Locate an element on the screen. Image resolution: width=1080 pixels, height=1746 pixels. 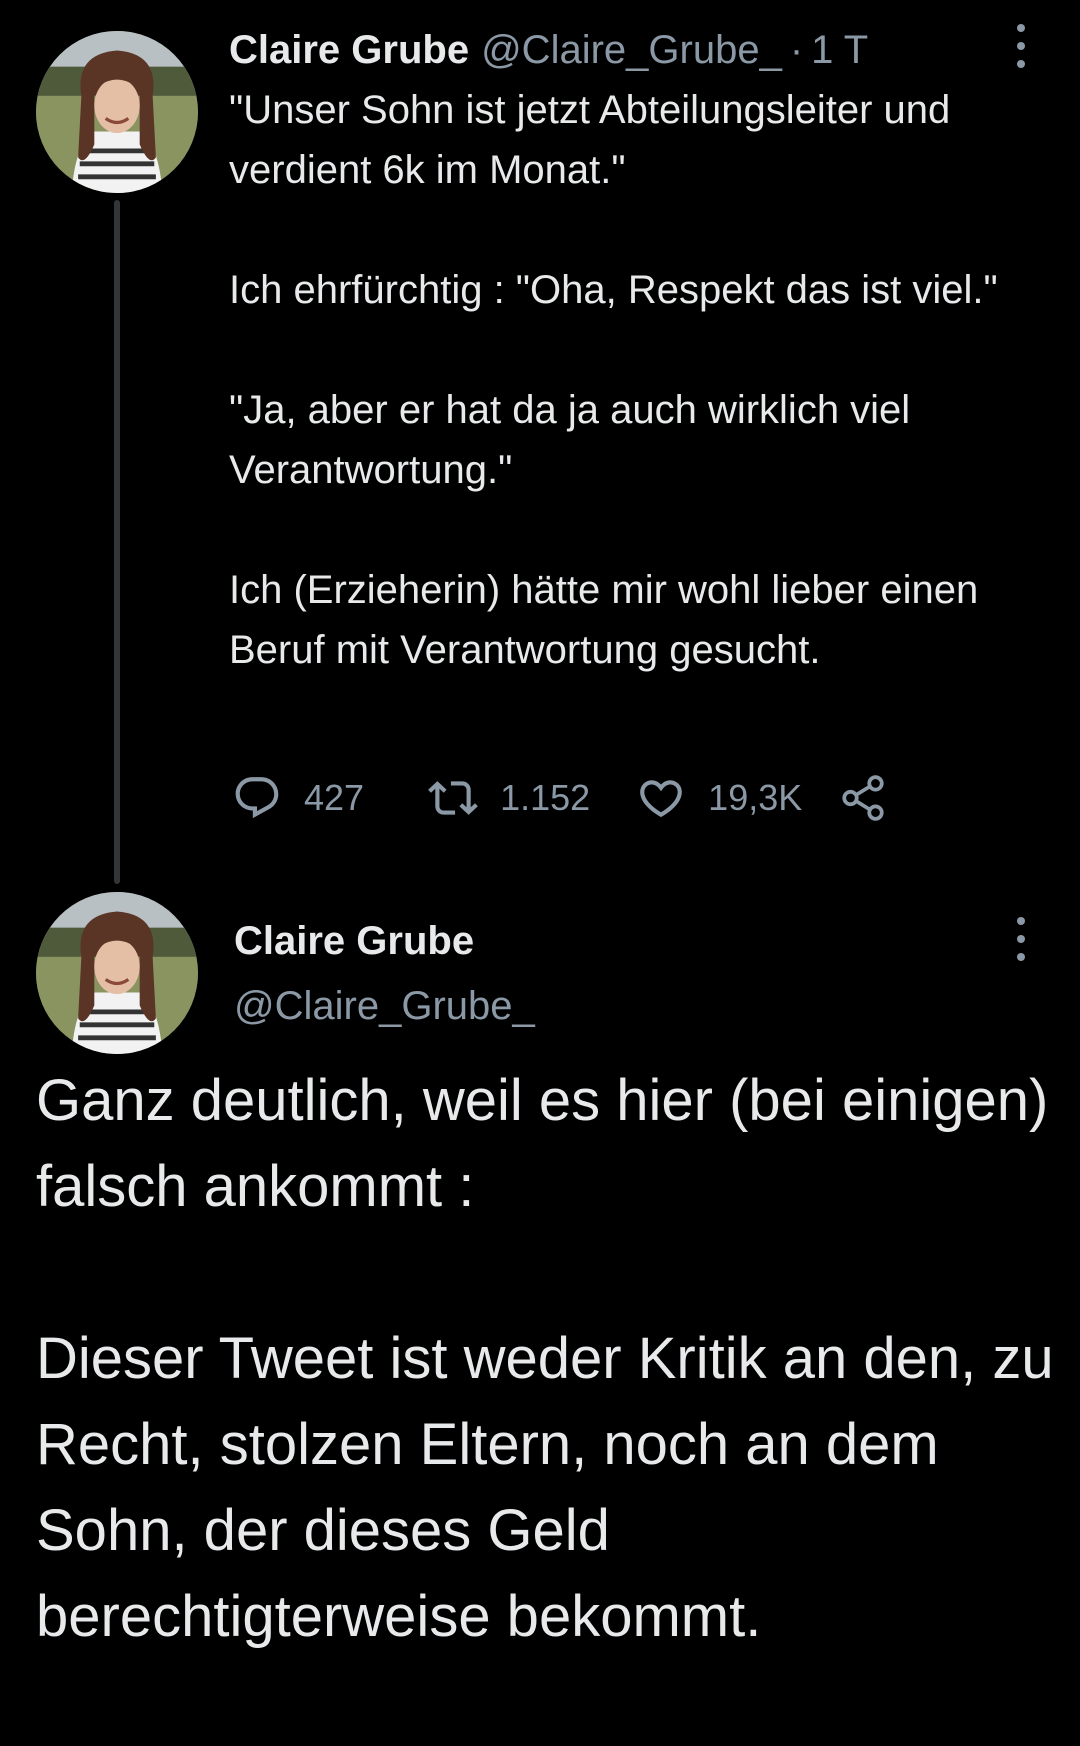
like-count: 19,3K is located at coordinates (755, 797).